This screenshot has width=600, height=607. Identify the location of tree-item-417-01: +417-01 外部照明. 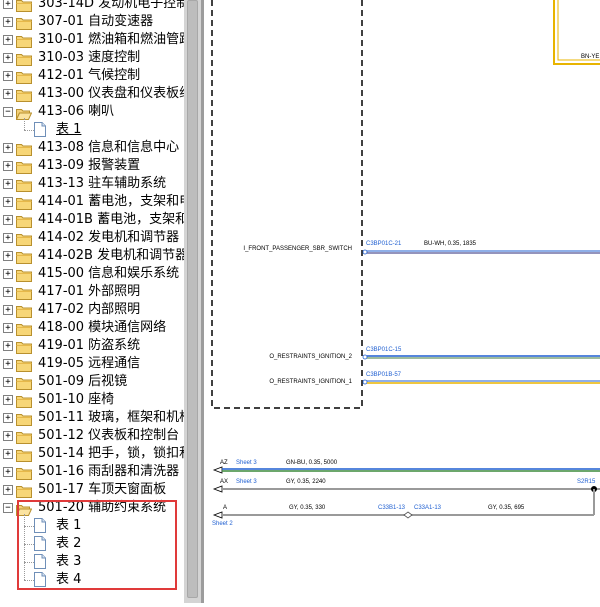
(92, 292).